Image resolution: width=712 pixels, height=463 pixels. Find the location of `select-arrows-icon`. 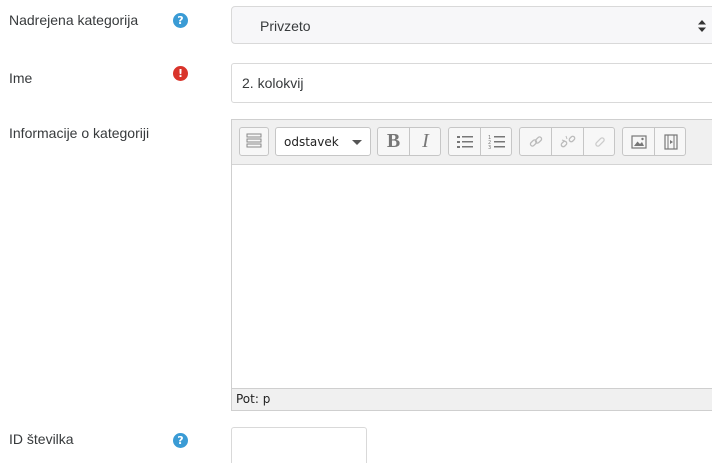

select-arrows-icon is located at coordinates (702, 26).